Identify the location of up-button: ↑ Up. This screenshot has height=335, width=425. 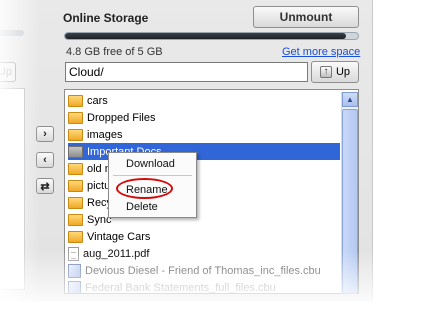
(335, 72).